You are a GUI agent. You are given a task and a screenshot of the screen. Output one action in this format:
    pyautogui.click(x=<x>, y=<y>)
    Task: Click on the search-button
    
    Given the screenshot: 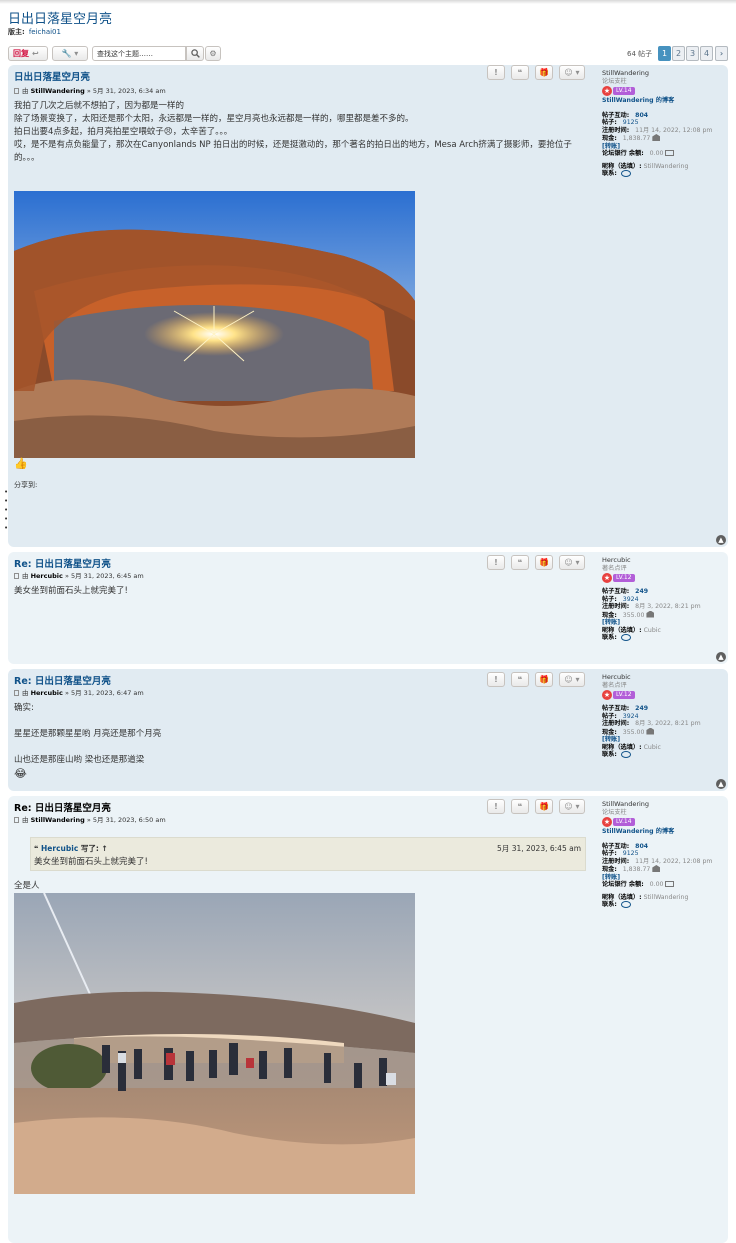 What is the action you would take?
    pyautogui.click(x=195, y=53)
    